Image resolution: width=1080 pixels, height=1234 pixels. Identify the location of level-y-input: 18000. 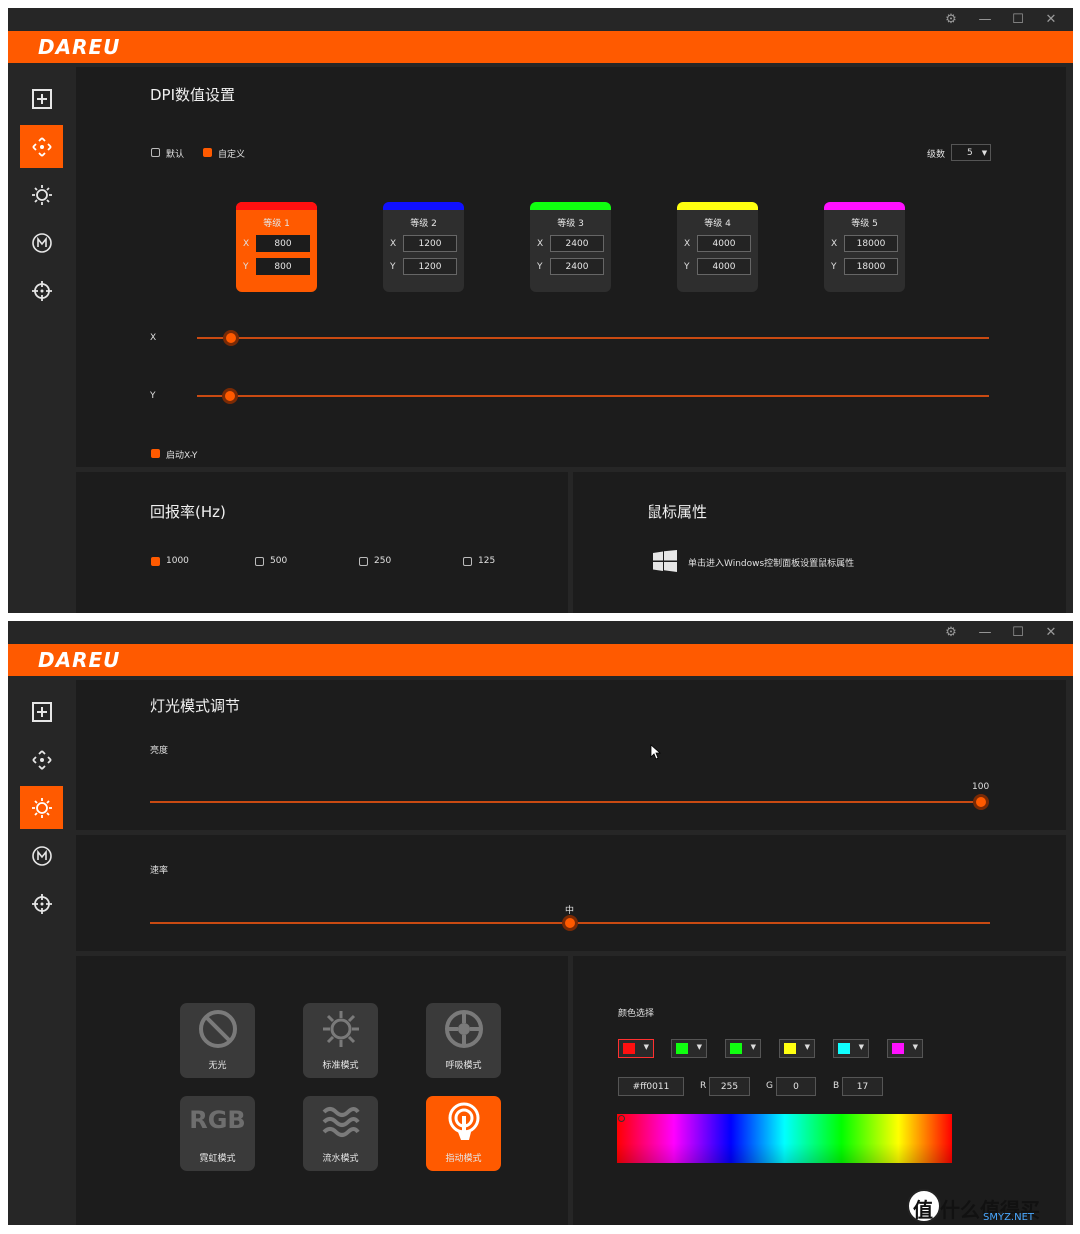
(871, 266).